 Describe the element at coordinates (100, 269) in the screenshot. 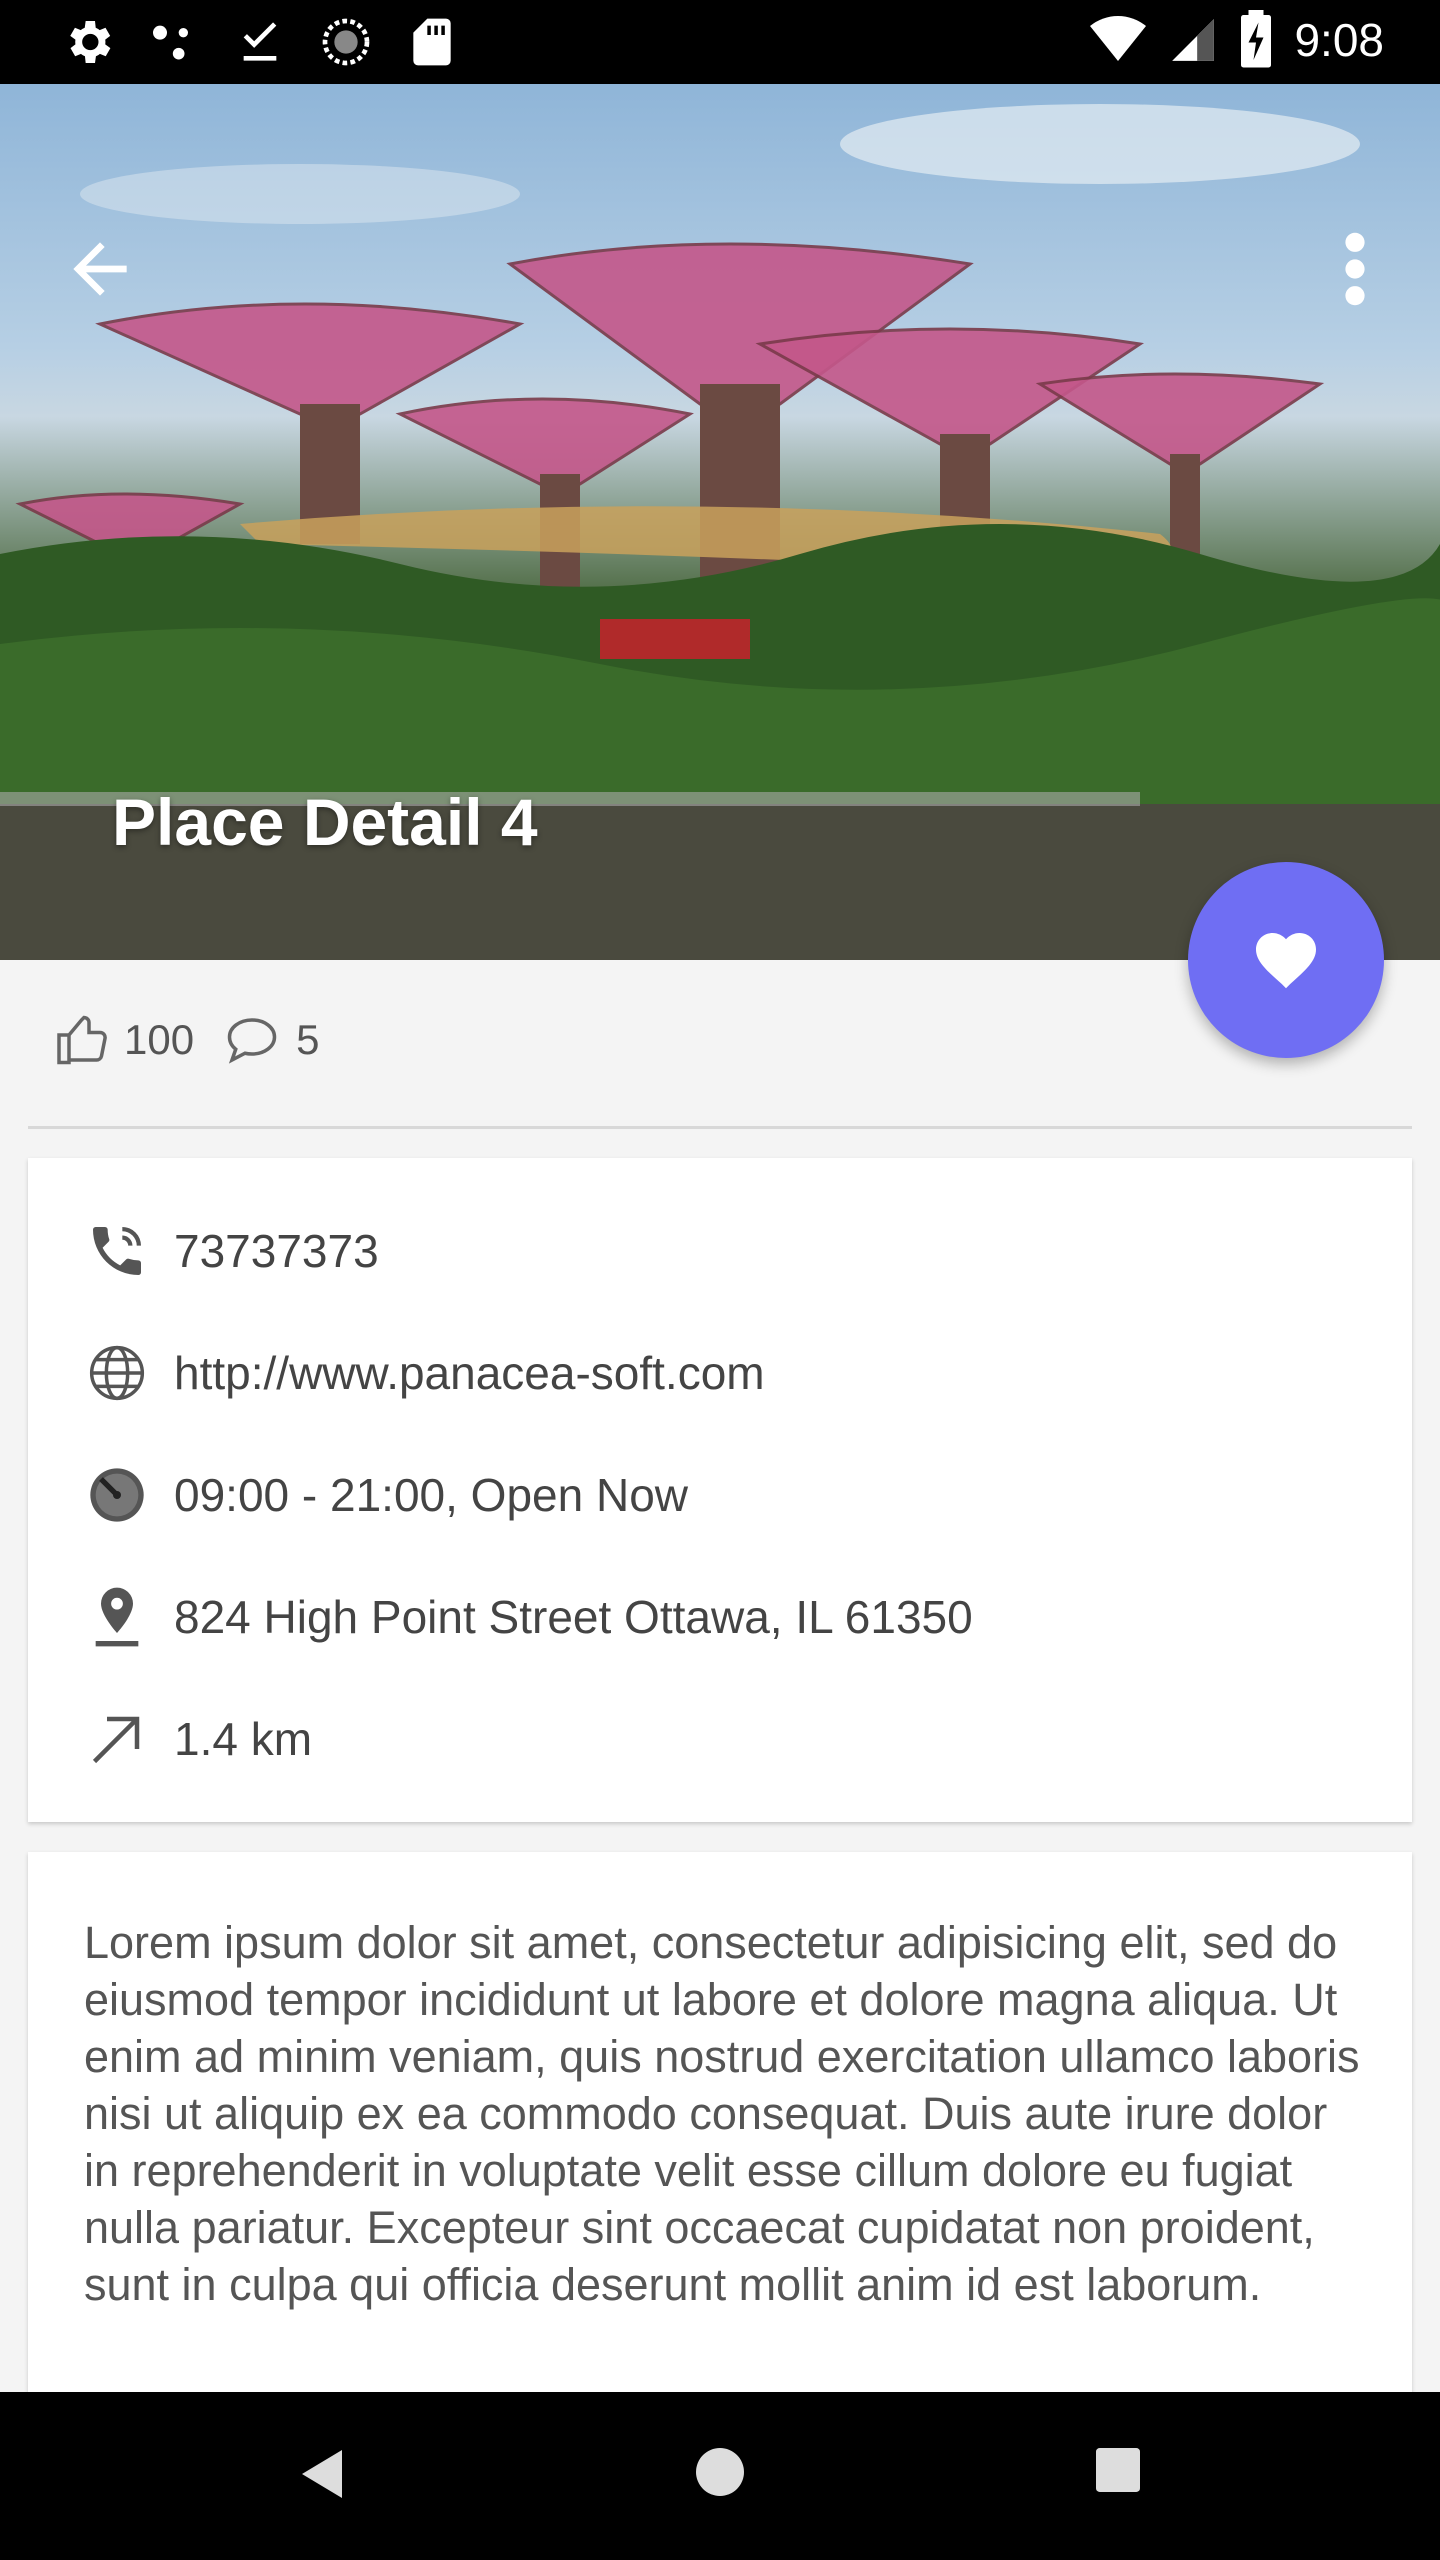

I see `back-arrow-icon` at that location.